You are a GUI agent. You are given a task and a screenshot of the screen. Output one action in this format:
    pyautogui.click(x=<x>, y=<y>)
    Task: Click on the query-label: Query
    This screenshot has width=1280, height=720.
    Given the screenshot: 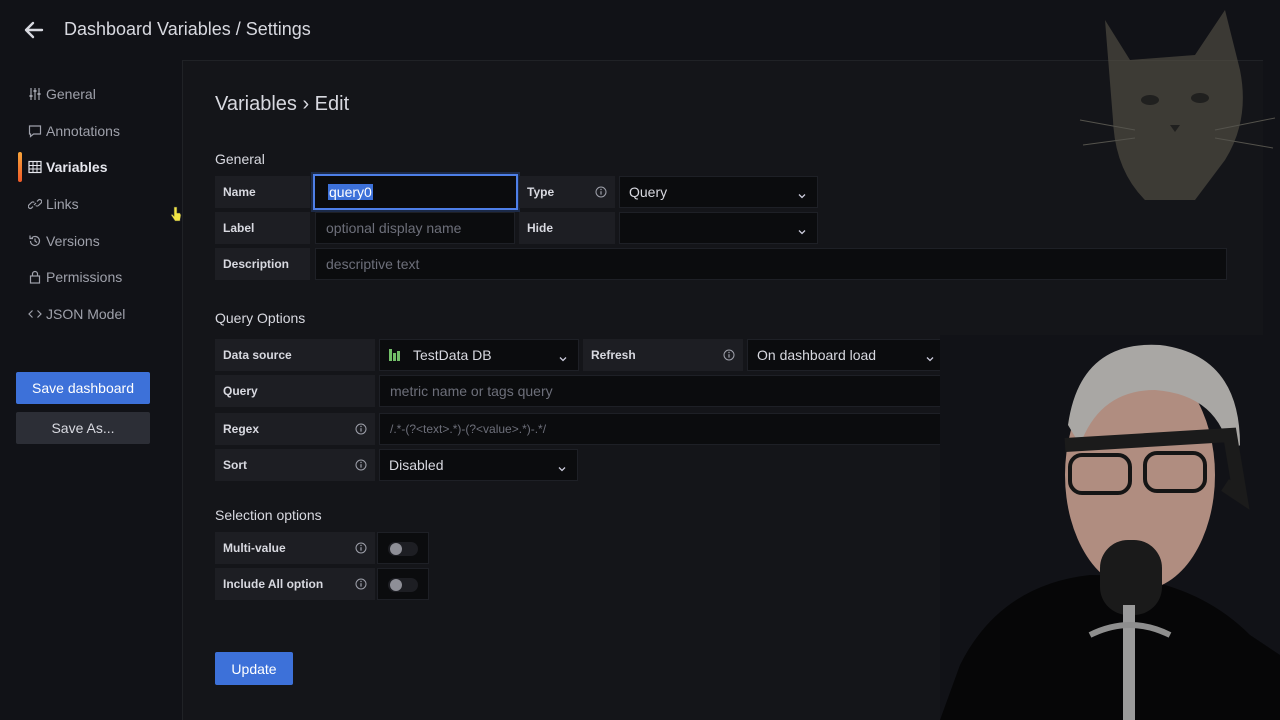 What is the action you would take?
    pyautogui.click(x=295, y=391)
    